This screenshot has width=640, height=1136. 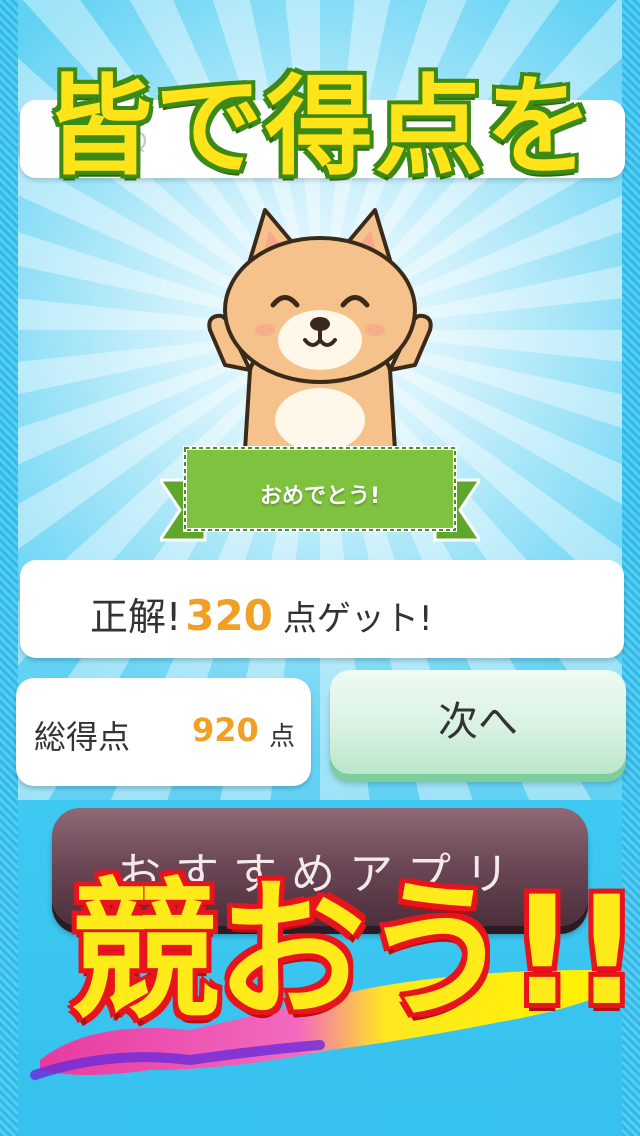 I want to click on result-panel: 正解!320 点ゲット!, so click(x=322, y=609).